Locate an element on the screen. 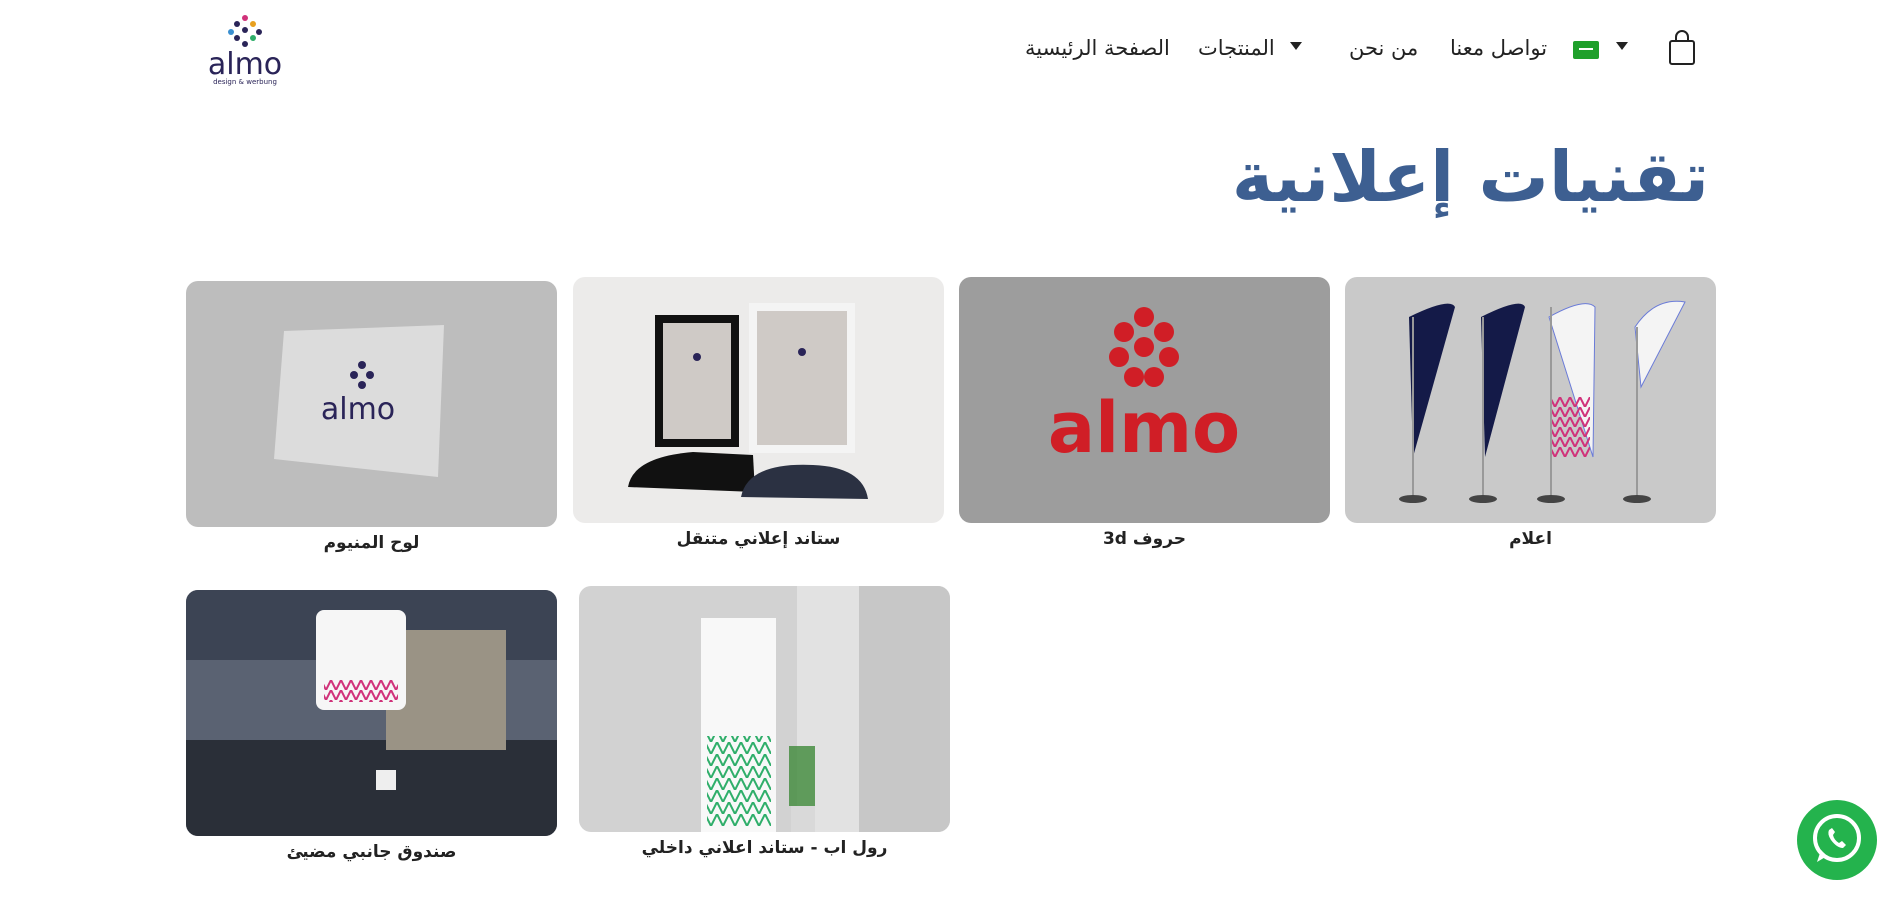 The height and width of the screenshot is (901, 1892). language-dropdown-caret-icon is located at coordinates (1622, 46).